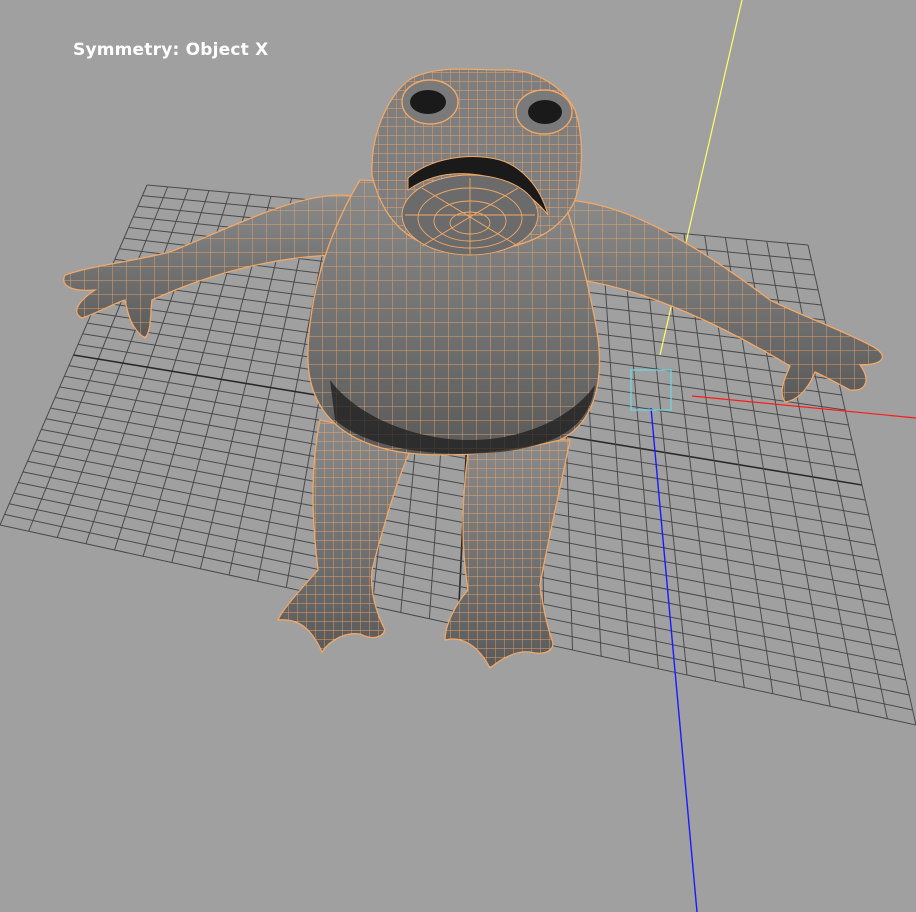 This screenshot has width=916, height=912. I want to click on symmetry-label: Symmetry: Object X, so click(171, 50).